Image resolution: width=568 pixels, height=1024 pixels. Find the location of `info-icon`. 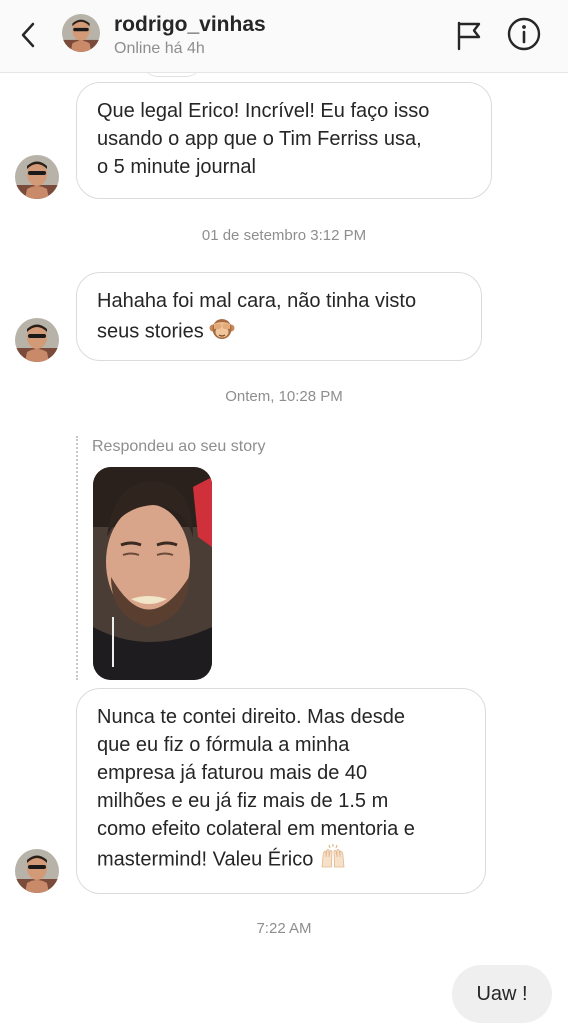

info-icon is located at coordinates (524, 34).